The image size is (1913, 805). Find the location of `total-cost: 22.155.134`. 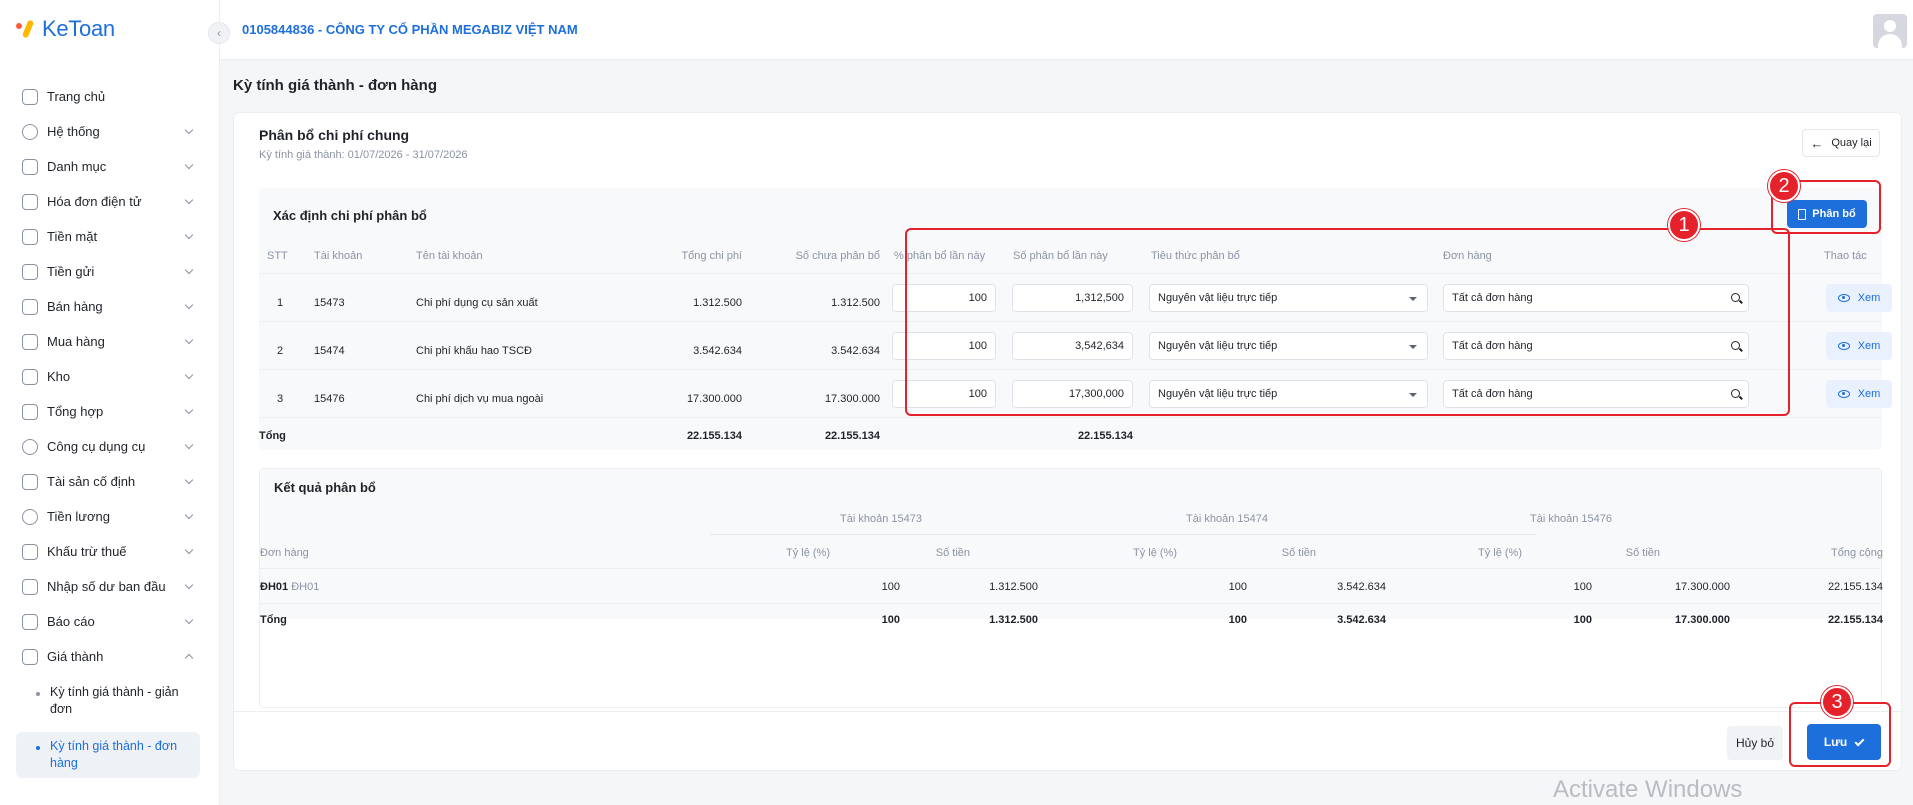

total-cost: 22.155.134 is located at coordinates (714, 436).